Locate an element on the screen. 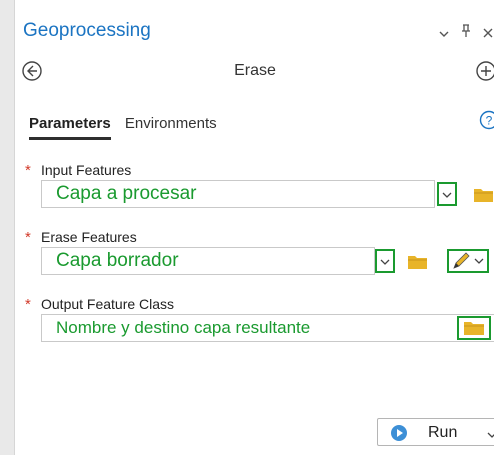 This screenshot has width=494, height=455. output-feature-class-label: Output Feature Class is located at coordinates (108, 304).